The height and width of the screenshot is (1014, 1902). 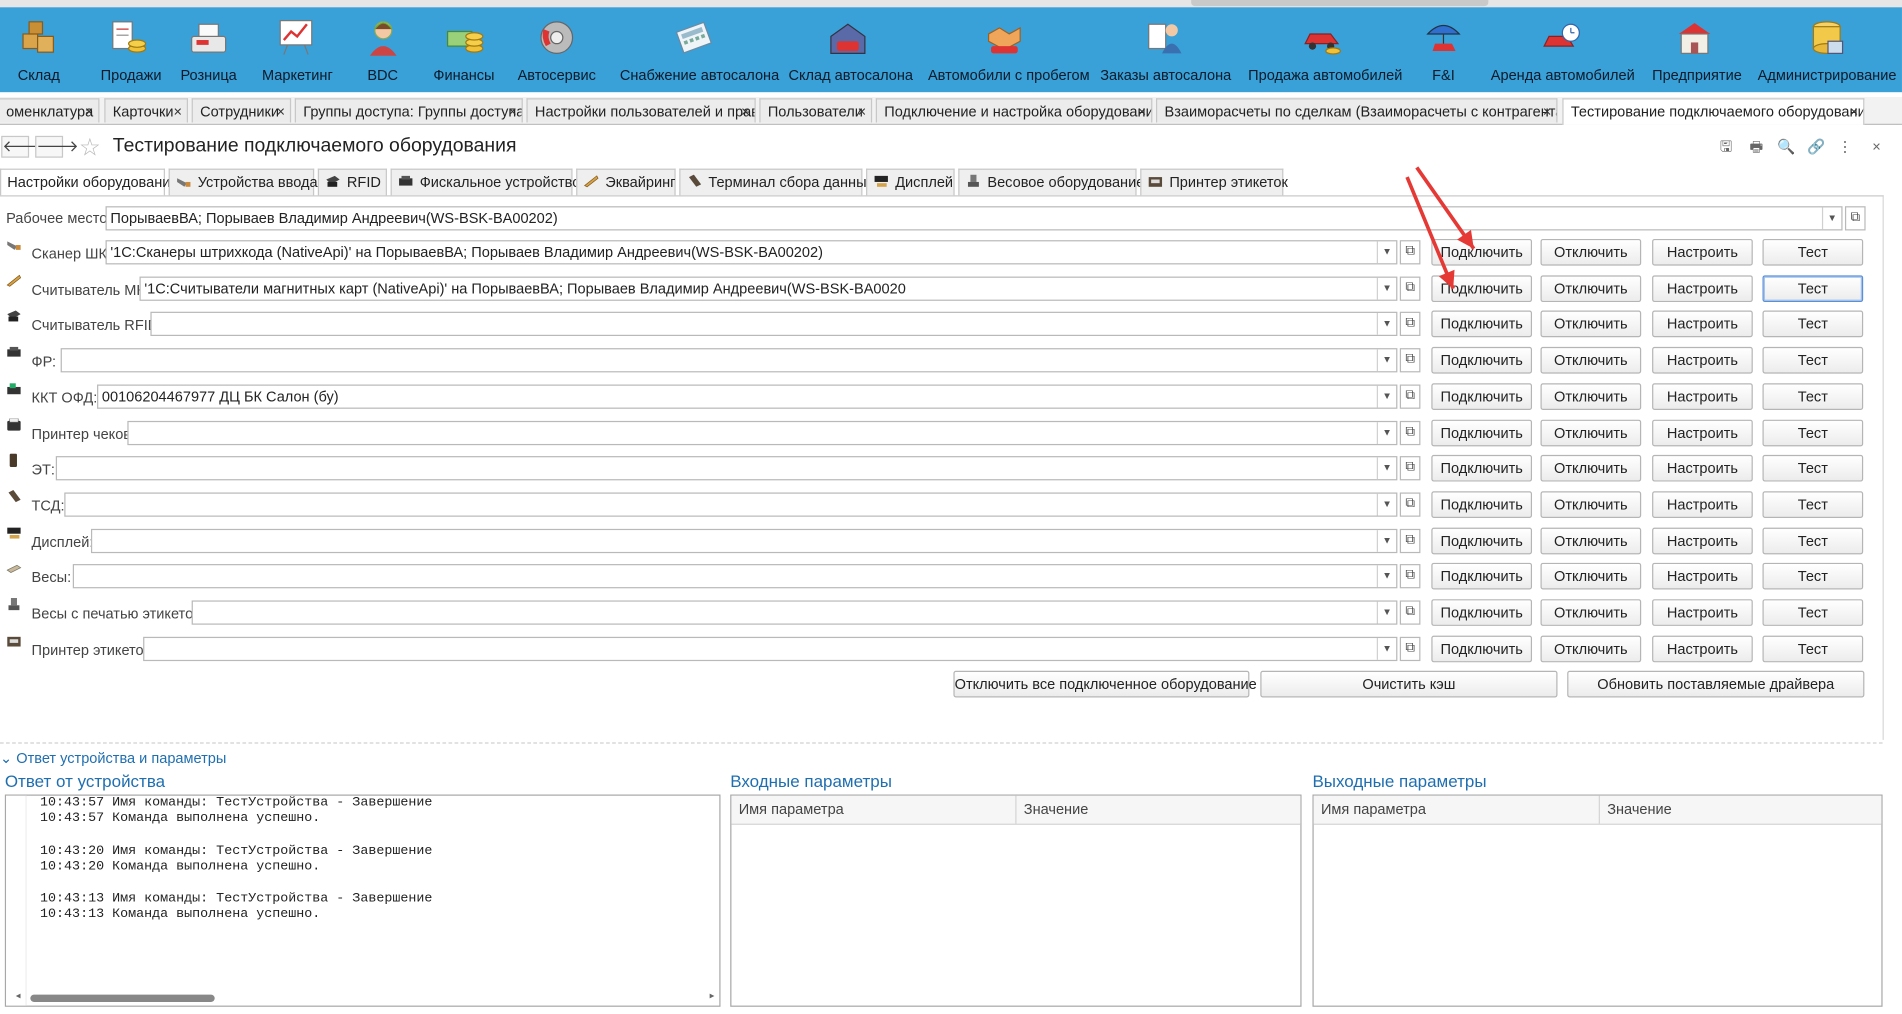 What do you see at coordinates (297, 49) in the screenshot?
I see `section-marketing-chart: Маркетинг` at bounding box center [297, 49].